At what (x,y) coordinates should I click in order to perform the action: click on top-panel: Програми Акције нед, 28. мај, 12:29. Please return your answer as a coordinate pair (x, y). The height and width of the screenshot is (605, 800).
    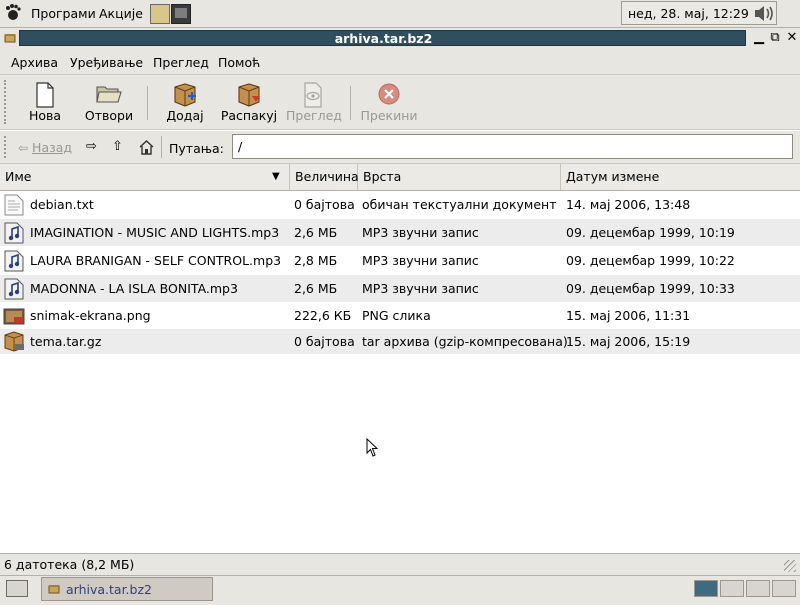
    Looking at the image, I should click on (400, 14).